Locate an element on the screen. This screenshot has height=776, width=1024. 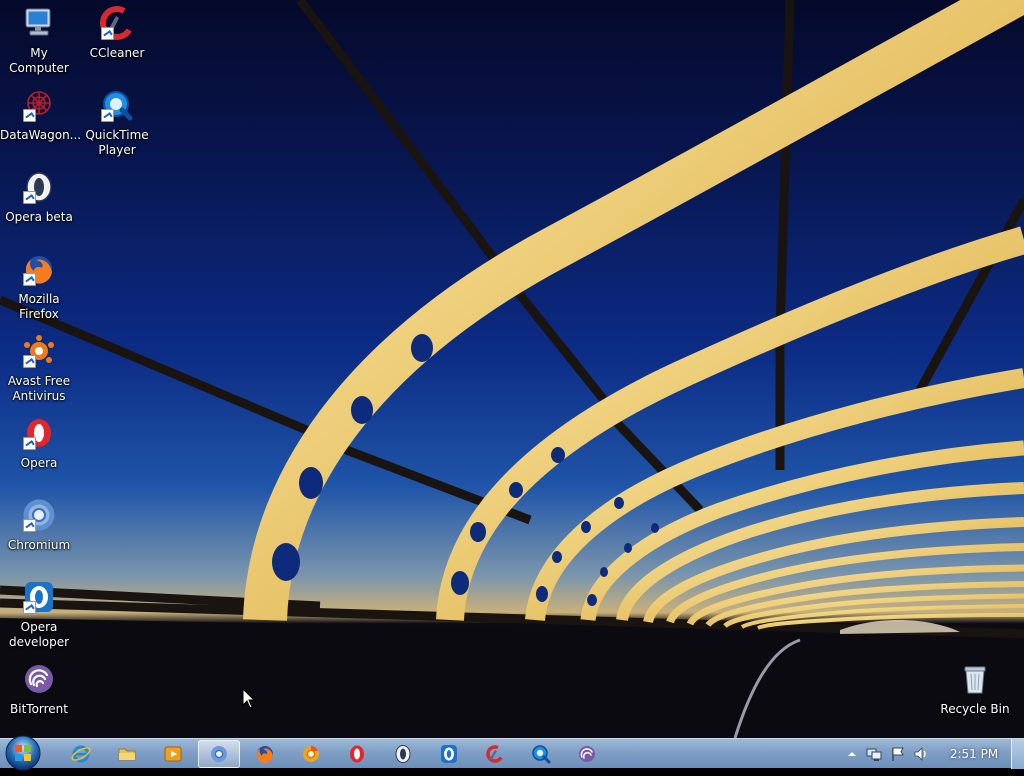
file-explorer-icon is located at coordinates (127, 754).